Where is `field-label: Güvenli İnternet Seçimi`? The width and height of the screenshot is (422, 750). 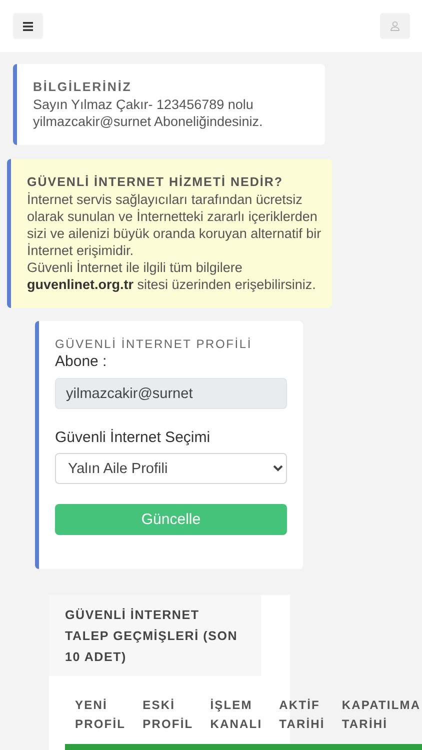 field-label: Güvenli İnternet Seçimi is located at coordinates (133, 437).